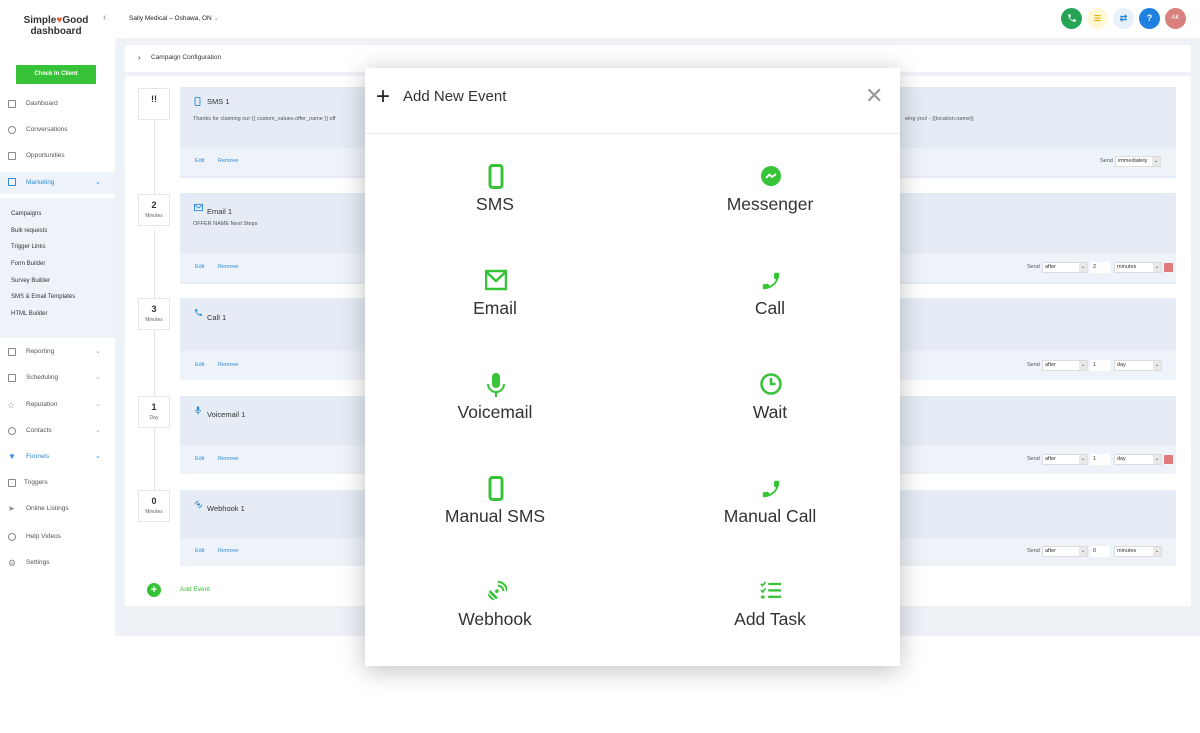 The image size is (1200, 733). Describe the element at coordinates (57, 352) in the screenshot. I see `sidebar-item-reporting: Reporting ⌄` at that location.